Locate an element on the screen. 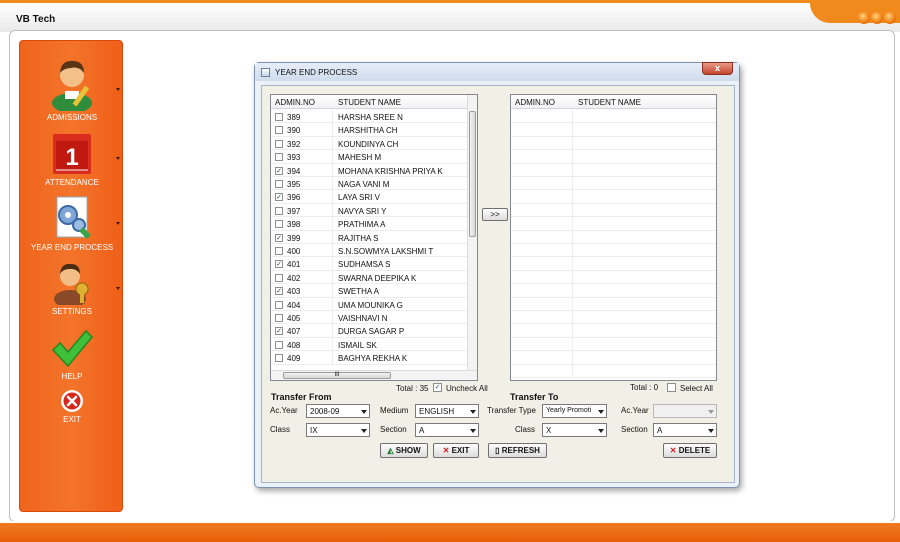 This screenshot has width=900, height=542. window-title-bar: YEAR END PROCESS x is located at coordinates (497, 71).